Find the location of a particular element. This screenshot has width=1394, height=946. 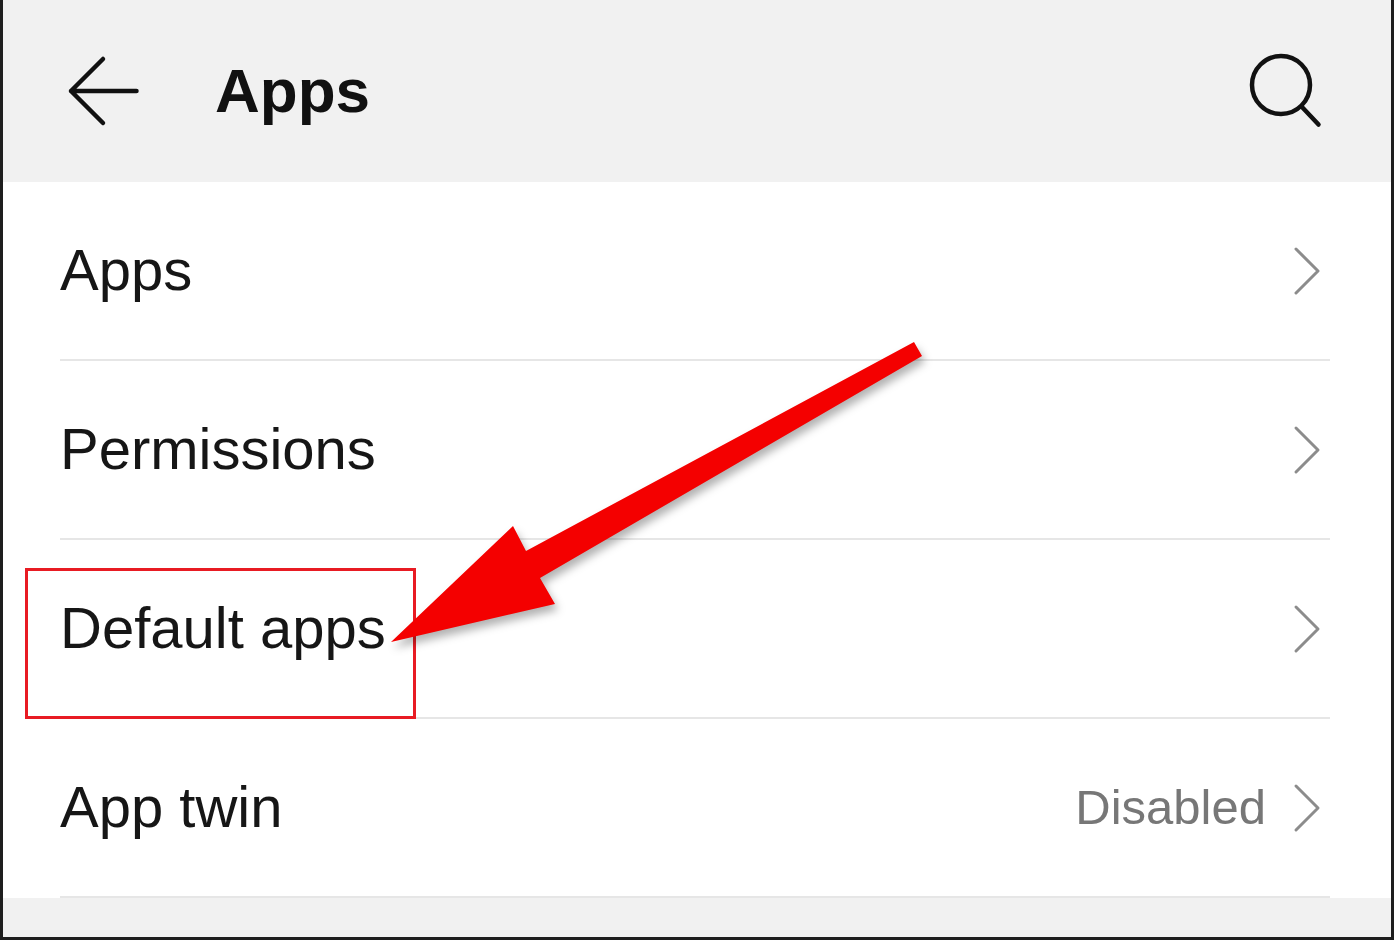

back-arrow-icon is located at coordinates (103, 91).